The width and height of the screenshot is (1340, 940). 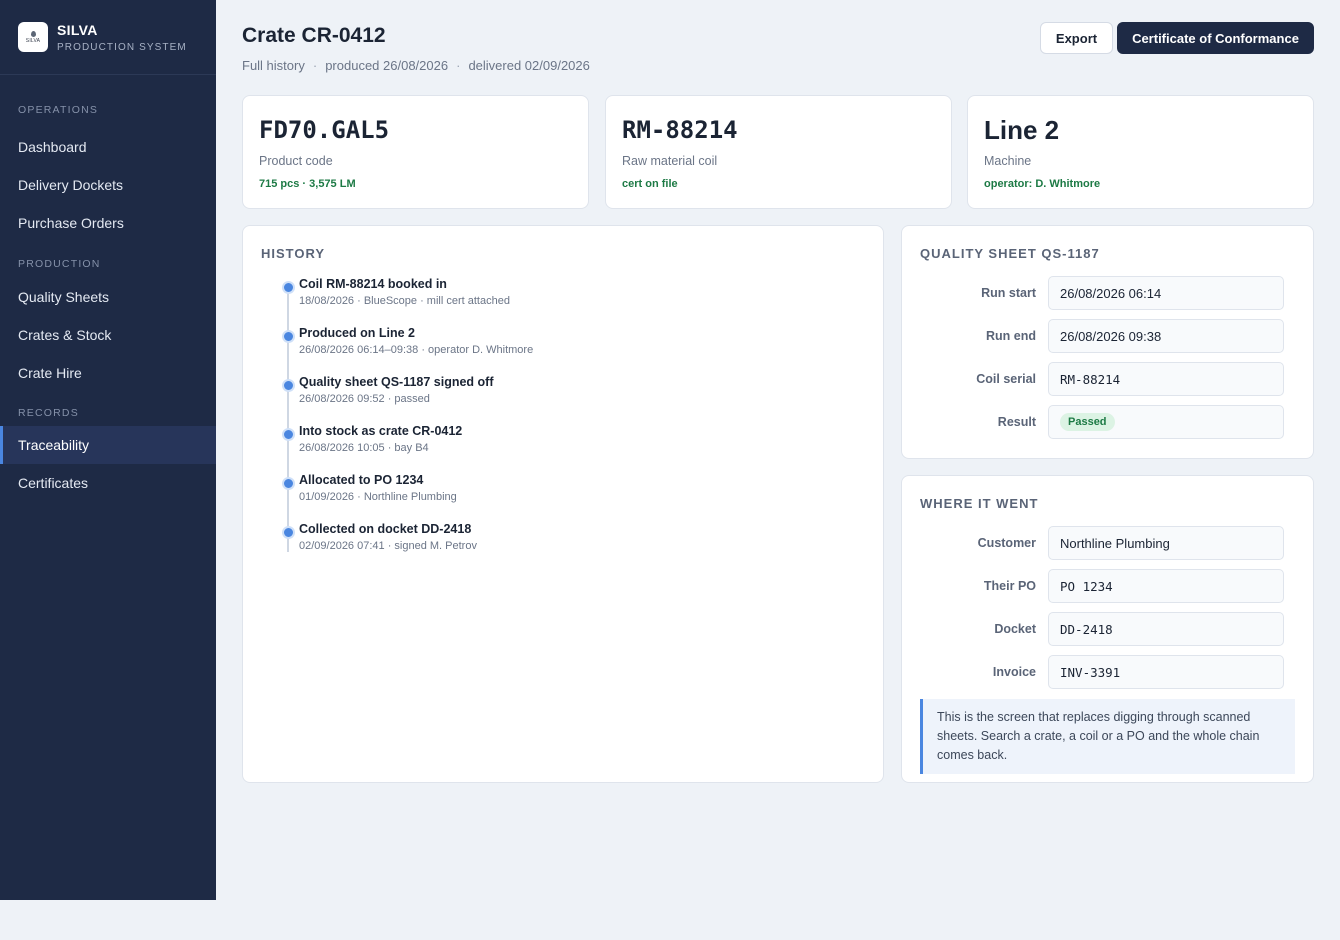 What do you see at coordinates (680, 130) in the screenshot?
I see `coil-value: RM-88214` at bounding box center [680, 130].